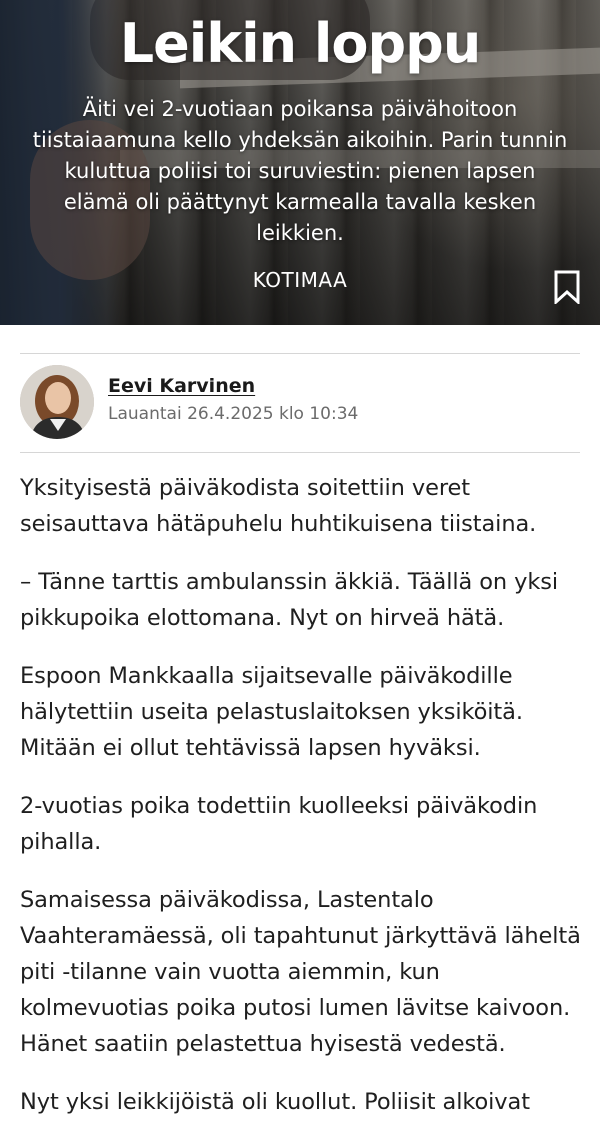 The image size is (600, 1128). Describe the element at coordinates (300, 452) in the screenshot. I see `divider-bottom` at that location.